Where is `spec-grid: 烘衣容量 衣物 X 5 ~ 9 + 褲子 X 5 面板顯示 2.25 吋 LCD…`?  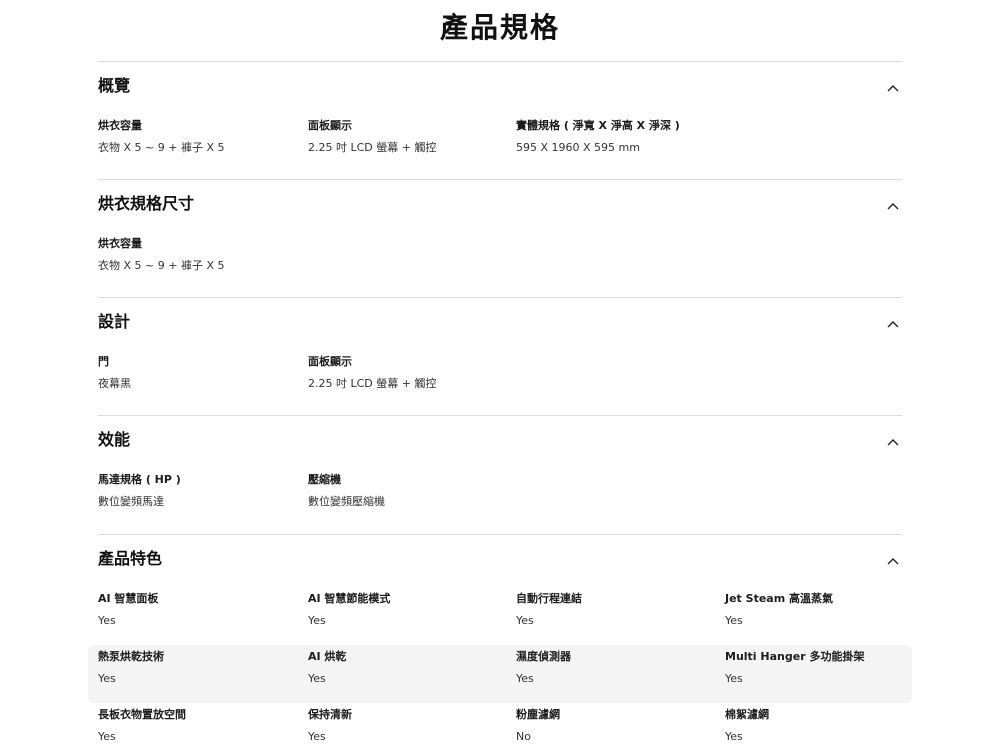
spec-grid: 烘衣容量 衣物 X 5 ~ 9 + 褲子 X 5 面板顯示 2.25 吋 LCD… is located at coordinates (500, 143).